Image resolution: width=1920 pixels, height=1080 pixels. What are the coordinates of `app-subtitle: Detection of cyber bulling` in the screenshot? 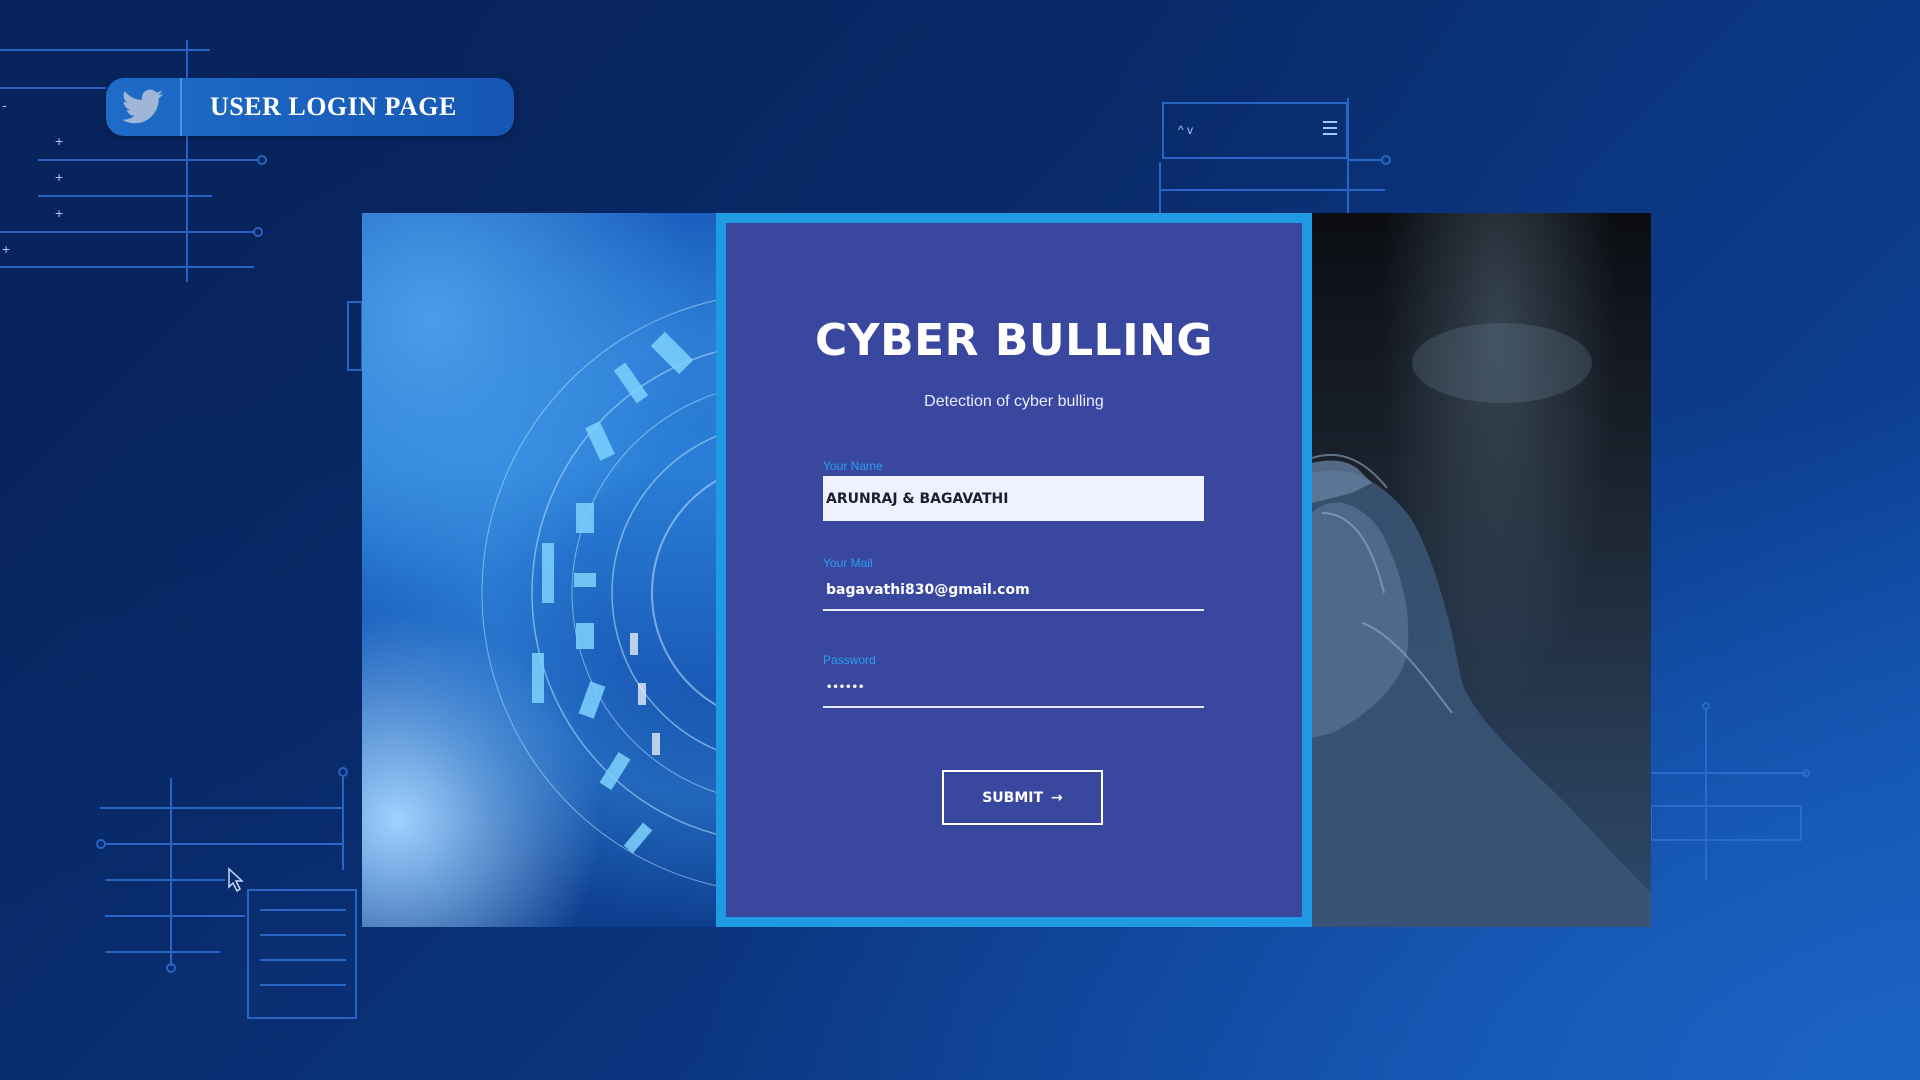 It's located at (1014, 401).